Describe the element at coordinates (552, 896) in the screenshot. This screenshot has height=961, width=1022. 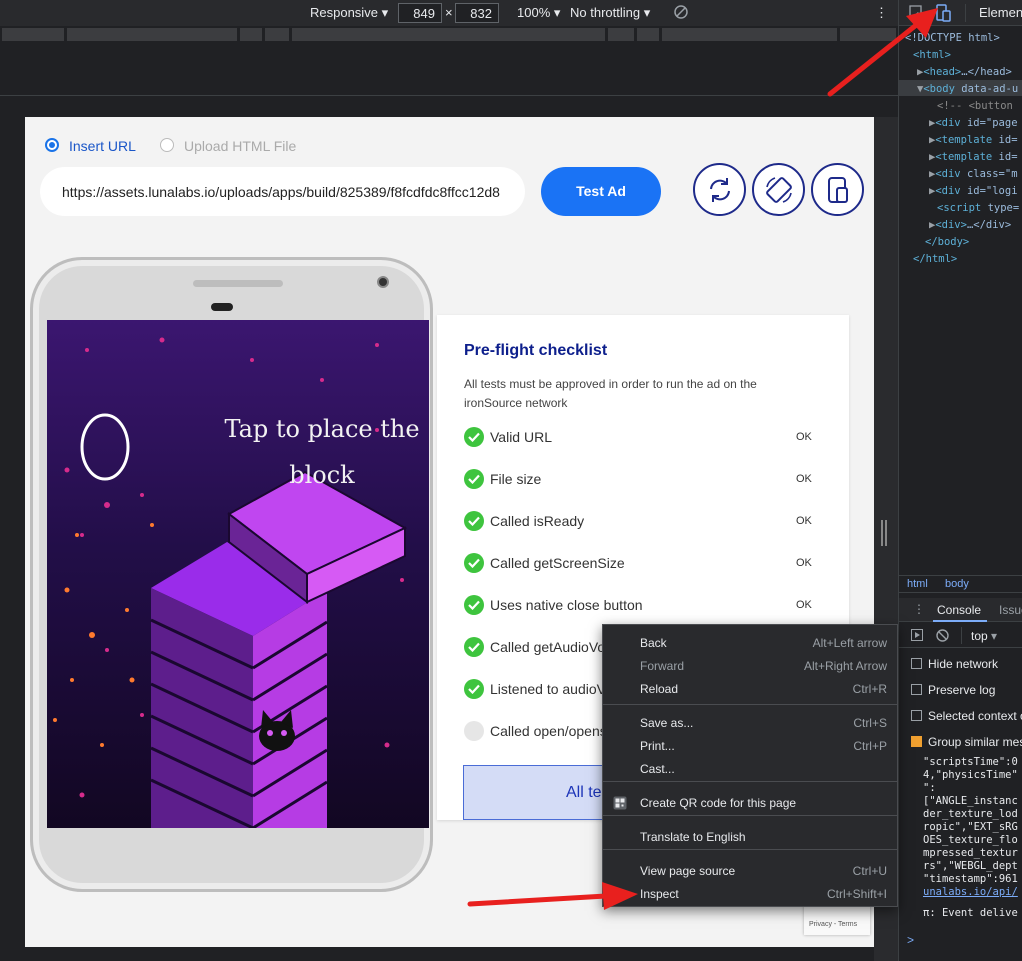
I see `annotation-arrow-icon` at that location.